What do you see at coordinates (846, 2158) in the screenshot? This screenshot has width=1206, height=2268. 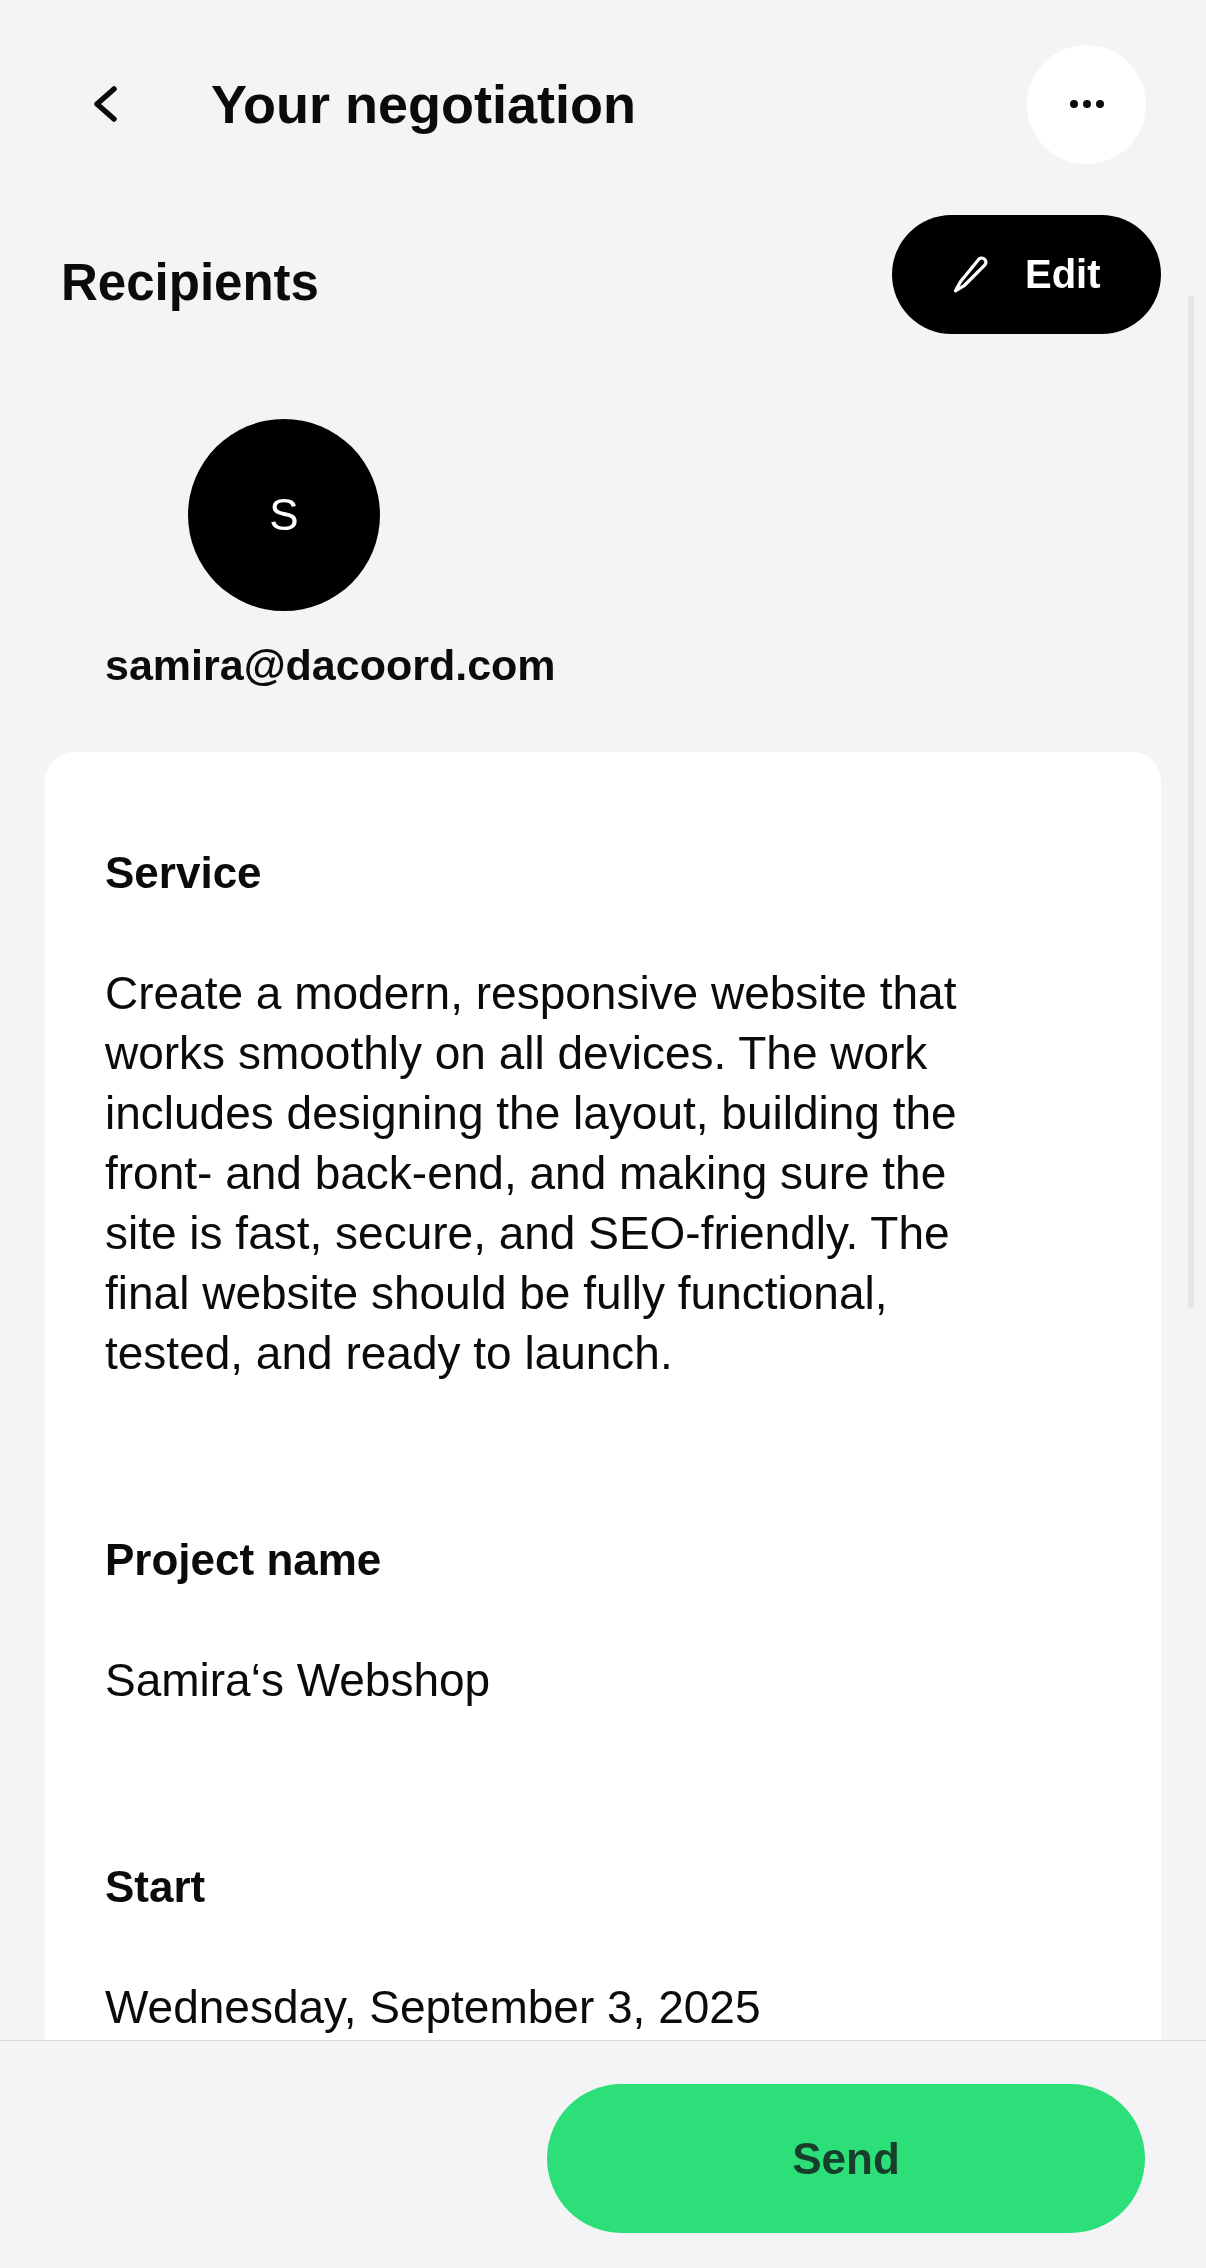 I see `send-button: Send` at bounding box center [846, 2158].